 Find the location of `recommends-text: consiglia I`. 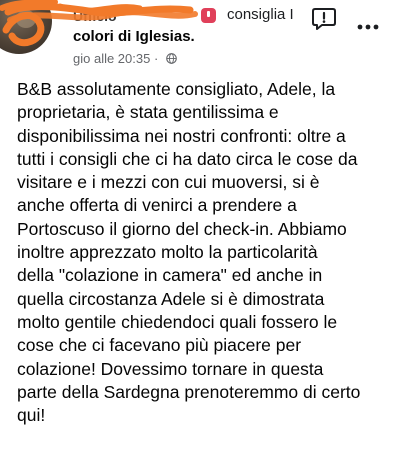

recommends-text: consiglia I is located at coordinates (260, 14).